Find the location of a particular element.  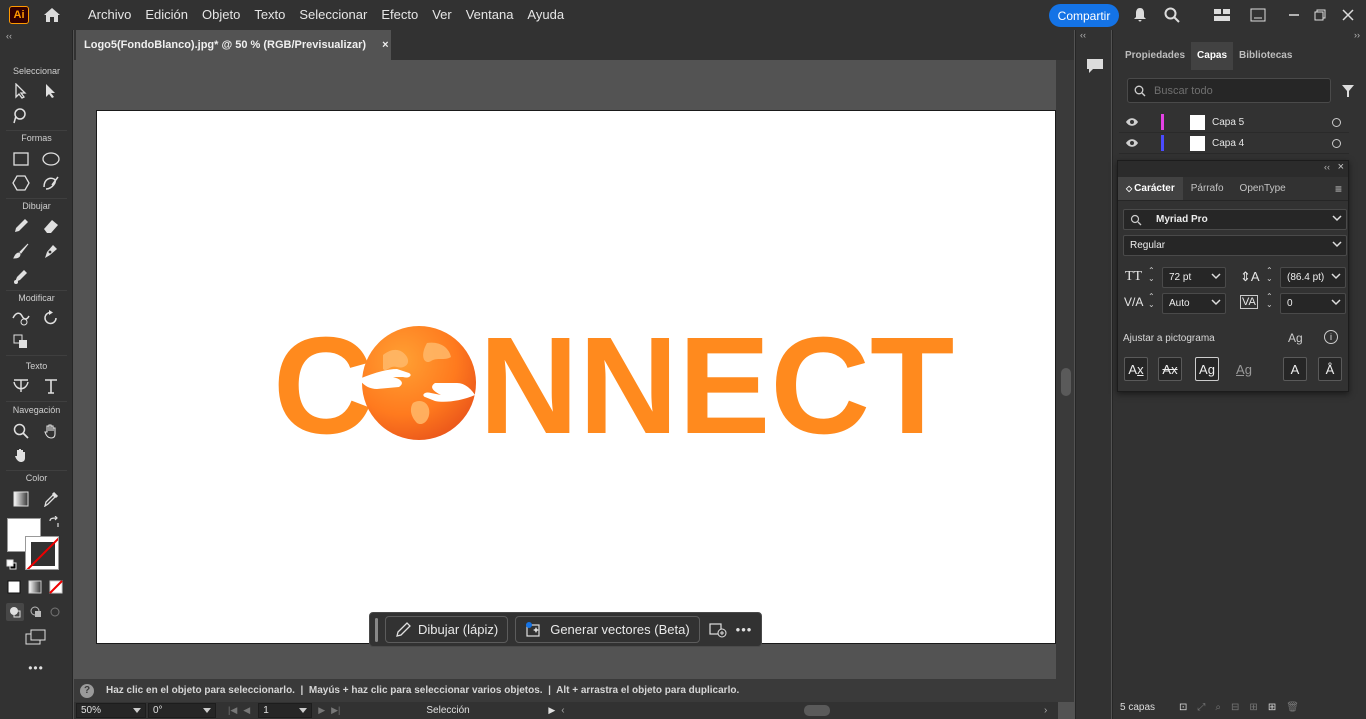

magic-wand-tool-icon is located at coordinates (21, 116).